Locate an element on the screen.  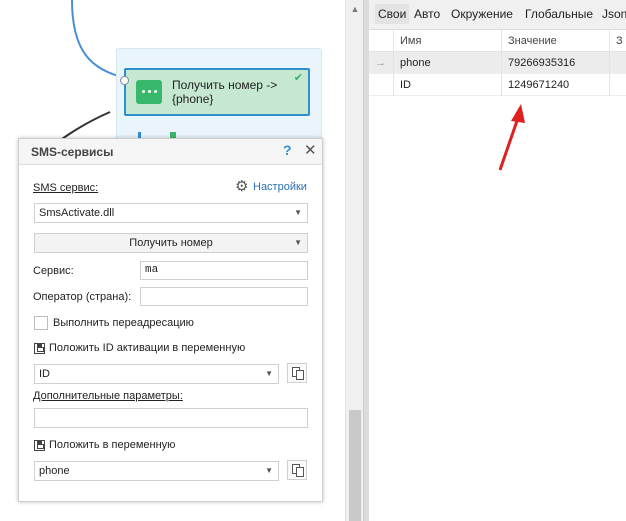
tab-json: Json is located at coordinates (614, 14).